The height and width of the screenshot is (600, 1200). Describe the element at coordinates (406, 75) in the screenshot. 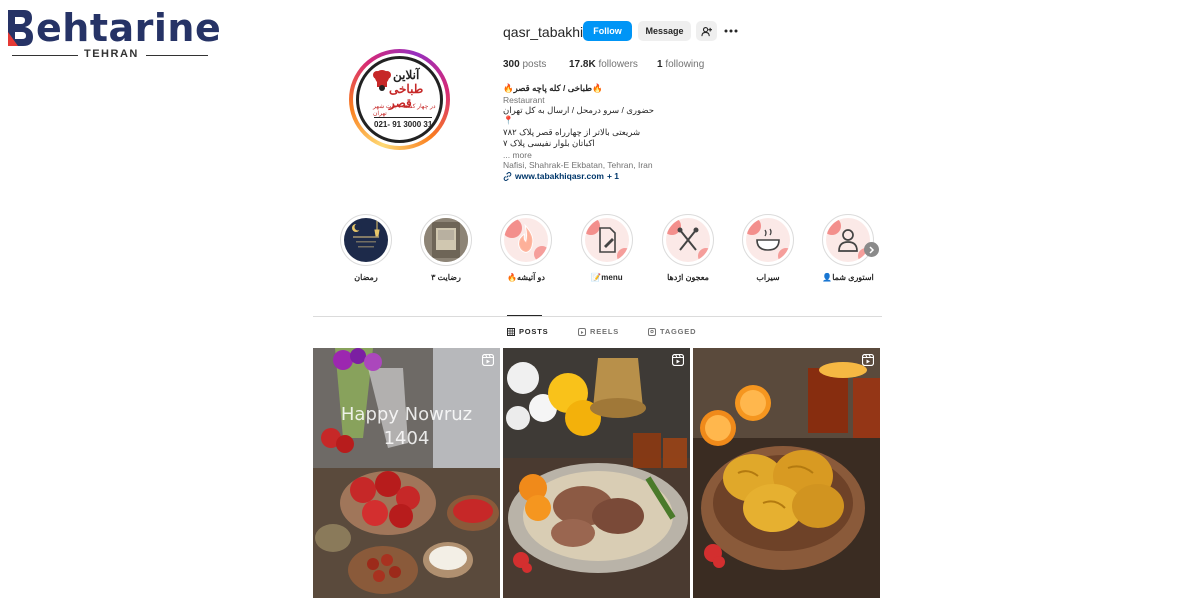

I see `avatar-text-online: آنلاین` at that location.